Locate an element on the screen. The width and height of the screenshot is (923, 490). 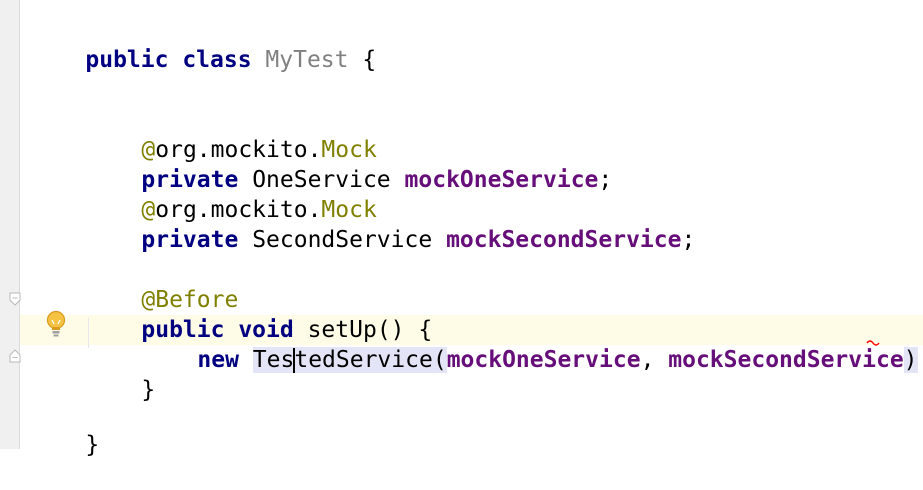
keyword: private is located at coordinates (190, 240).